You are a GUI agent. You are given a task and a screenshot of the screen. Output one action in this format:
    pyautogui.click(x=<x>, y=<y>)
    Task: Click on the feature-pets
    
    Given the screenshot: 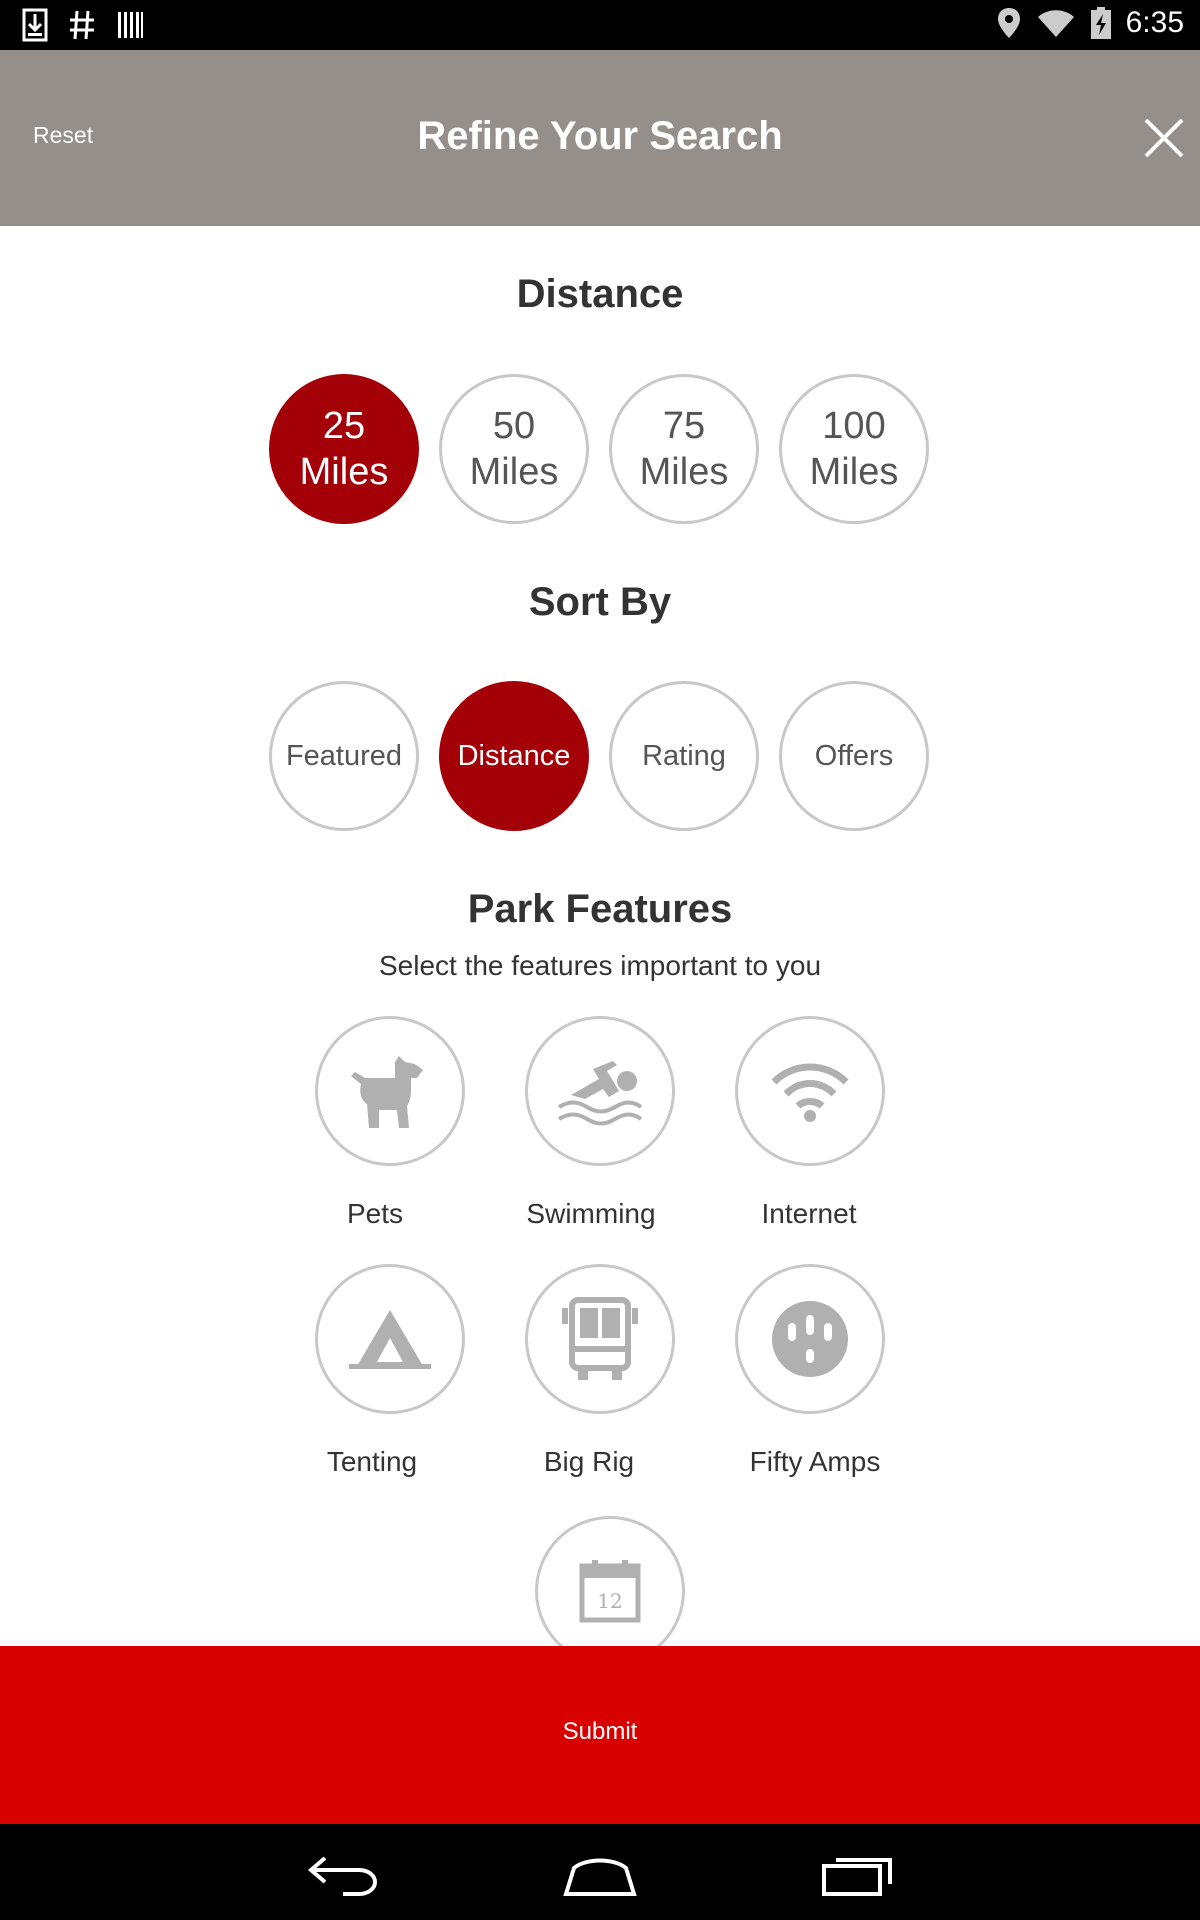 What is the action you would take?
    pyautogui.click(x=390, y=1091)
    